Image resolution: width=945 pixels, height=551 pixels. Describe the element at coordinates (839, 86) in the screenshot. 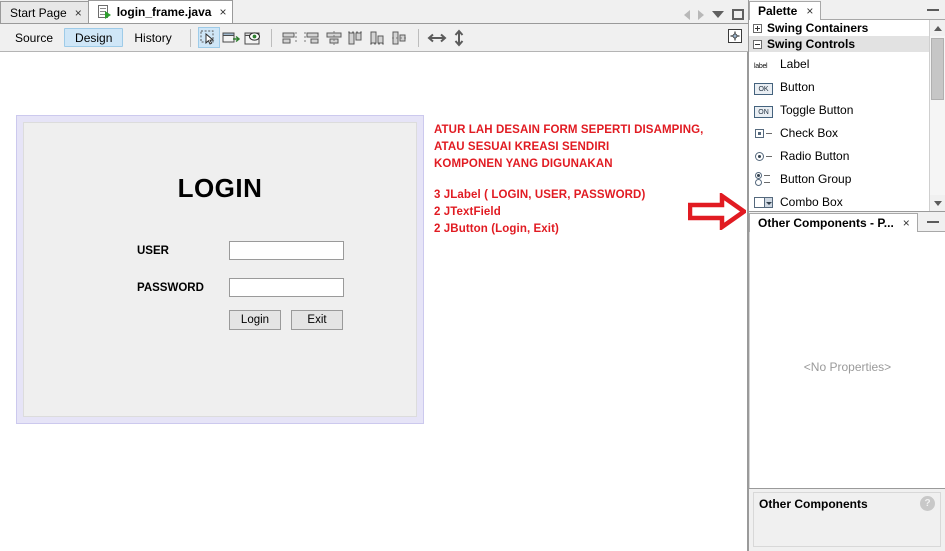

I see `palette-item-button: OK Button` at that location.